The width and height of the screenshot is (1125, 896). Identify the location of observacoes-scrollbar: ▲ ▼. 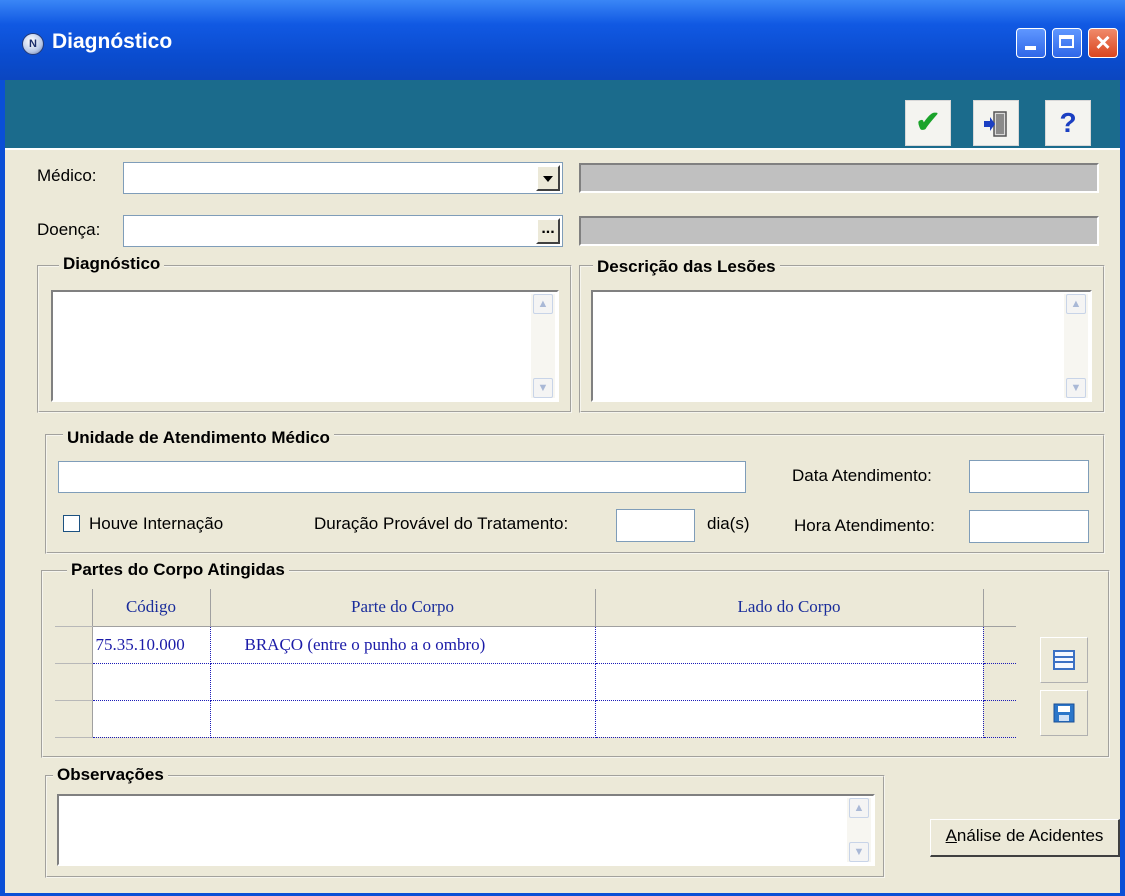
(859, 830).